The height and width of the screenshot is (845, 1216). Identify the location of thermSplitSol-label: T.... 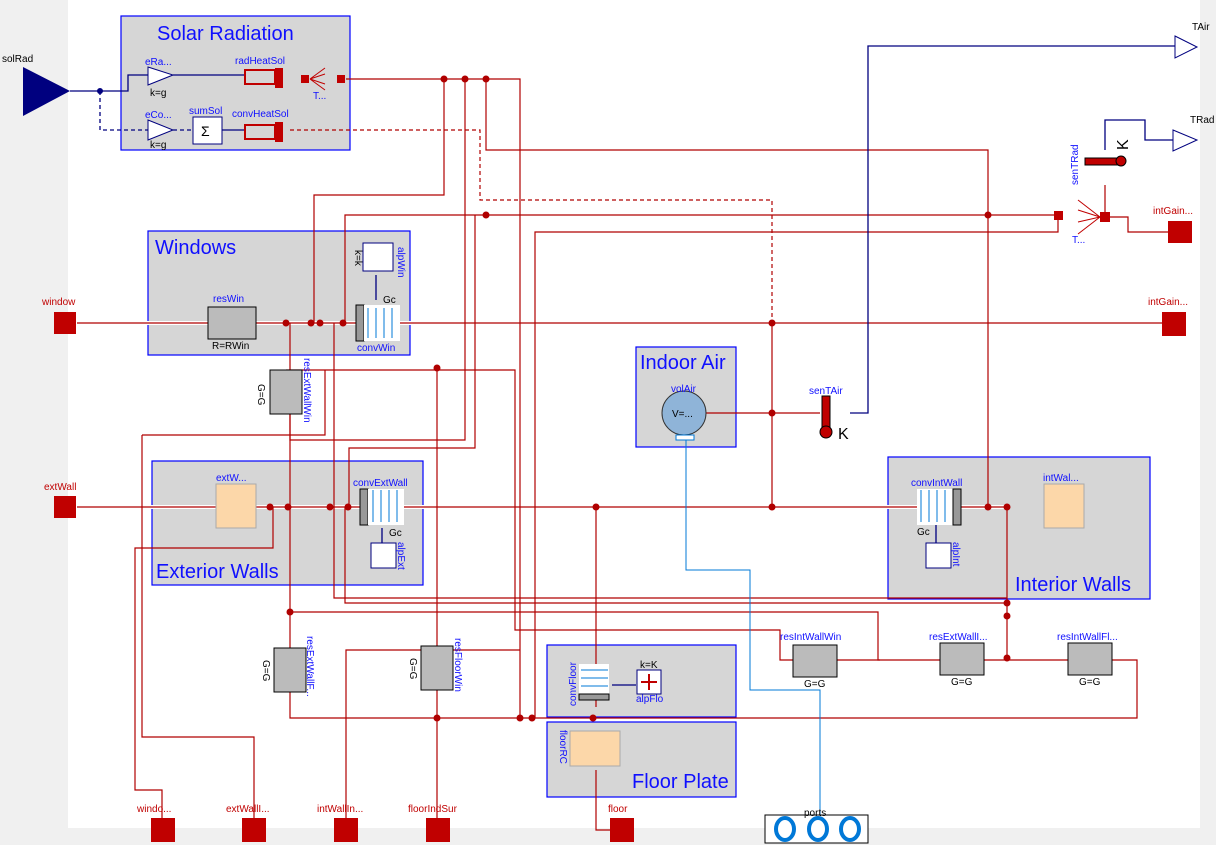
(319, 96).